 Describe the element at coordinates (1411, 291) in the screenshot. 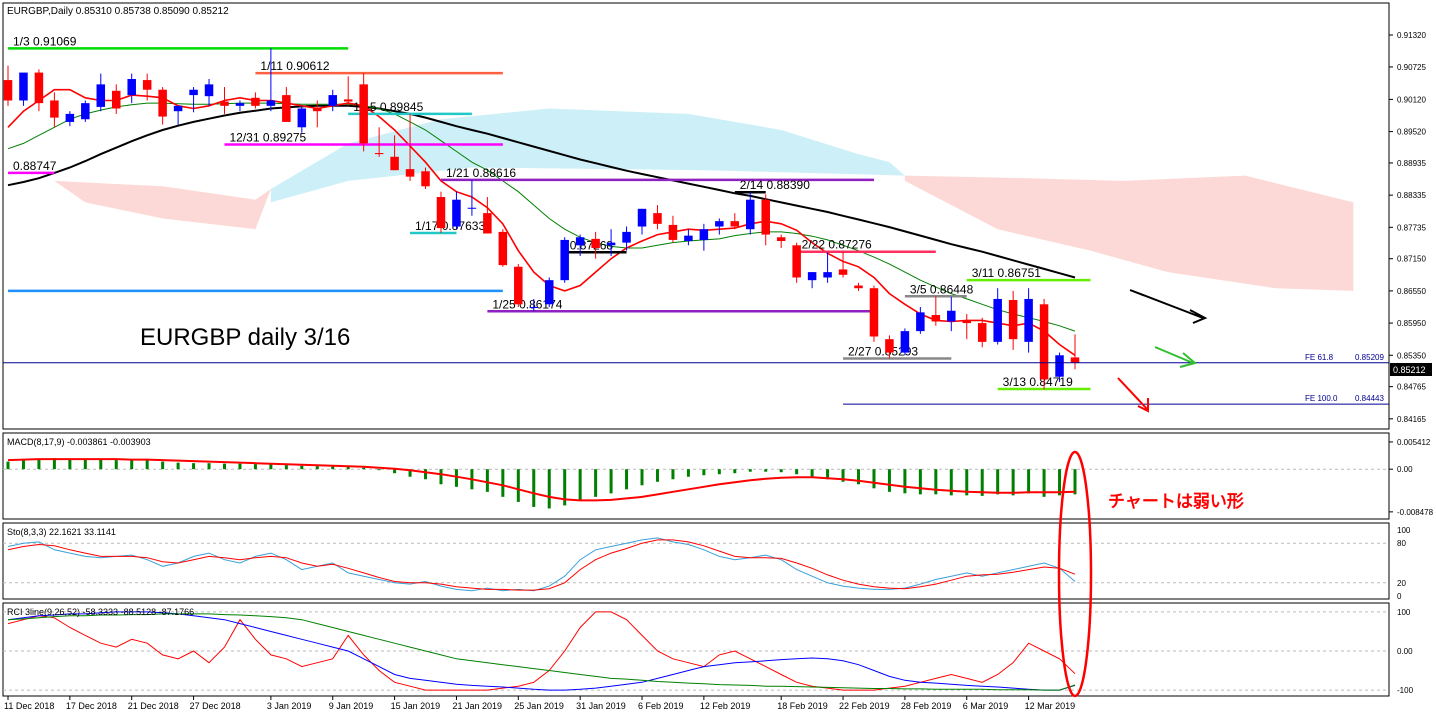

I see `y-tick-label: 0.86550` at that location.